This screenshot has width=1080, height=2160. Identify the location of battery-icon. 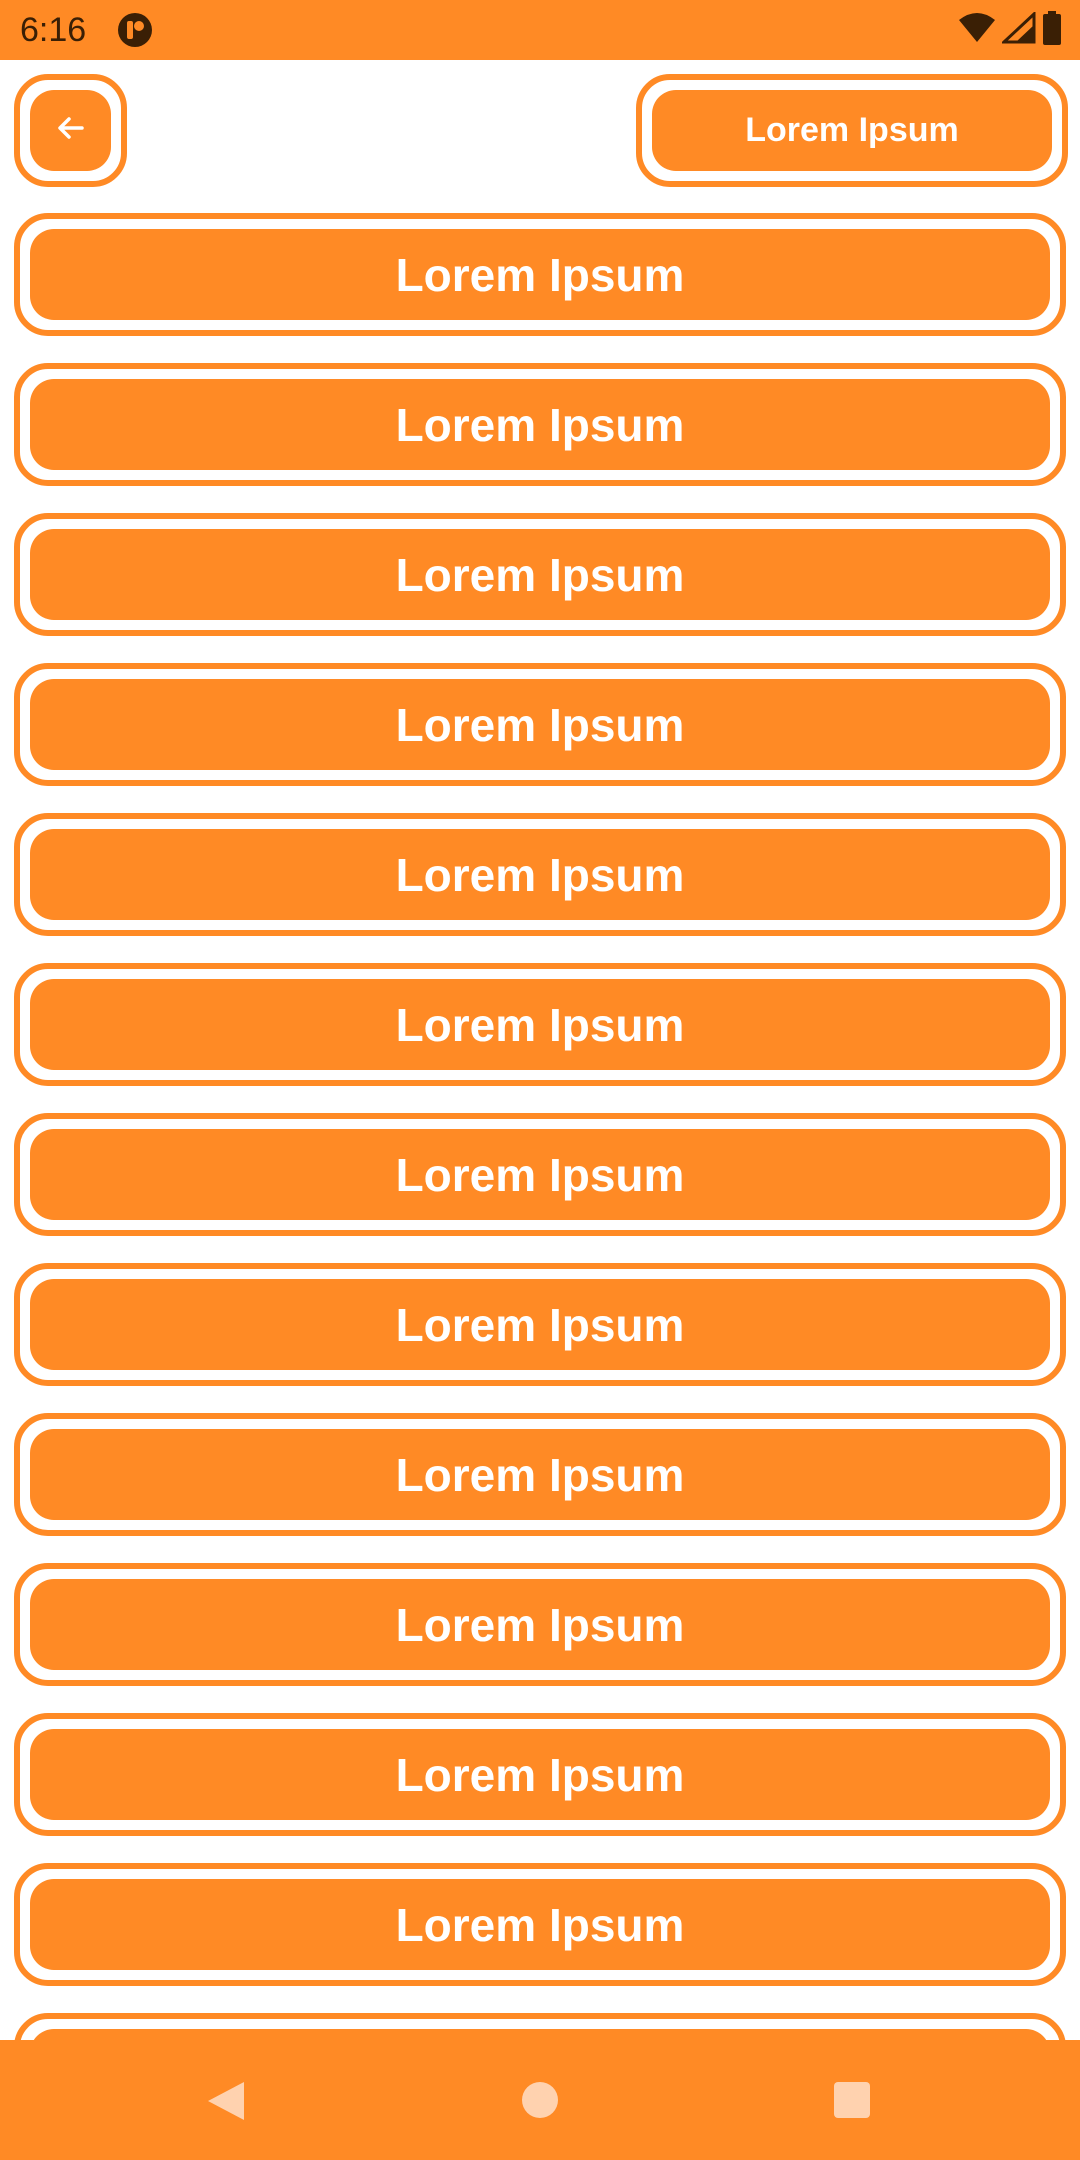
(1052, 30).